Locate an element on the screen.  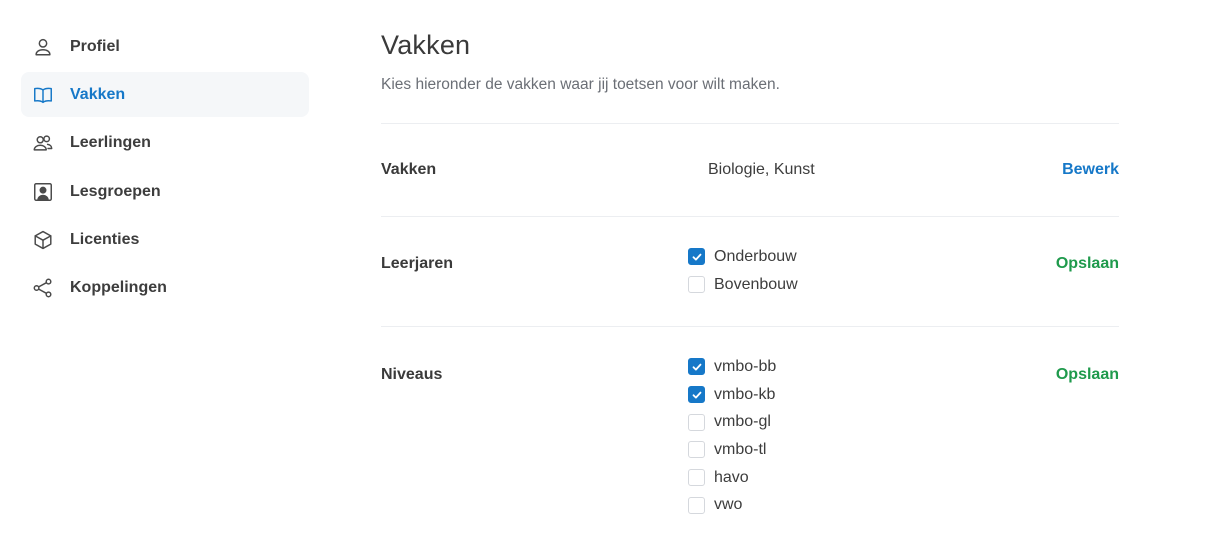
niveaus-opslaan-button: Opslaan is located at coordinates (1087, 375).